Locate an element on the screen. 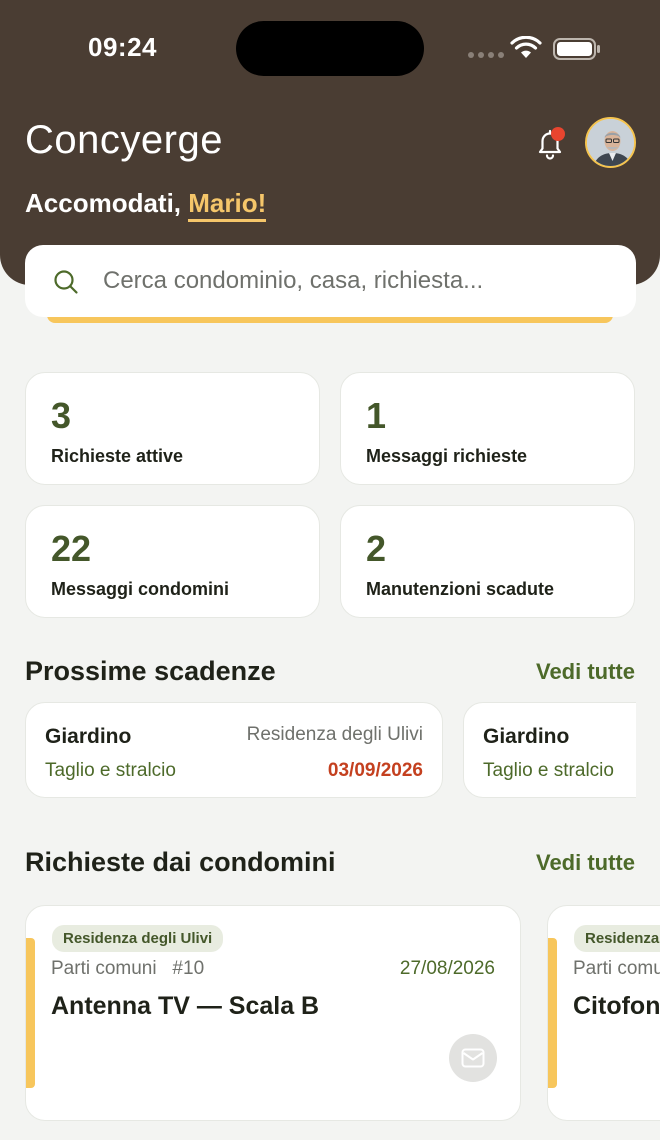 Image resolution: width=660 pixels, height=1140 pixels. deadline-place: Residenza degli Ulivi is located at coordinates (334, 734).